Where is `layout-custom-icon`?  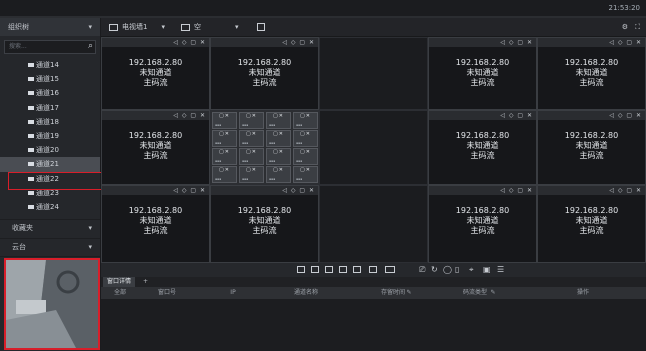
layout-custom-icon is located at coordinates (373, 269).